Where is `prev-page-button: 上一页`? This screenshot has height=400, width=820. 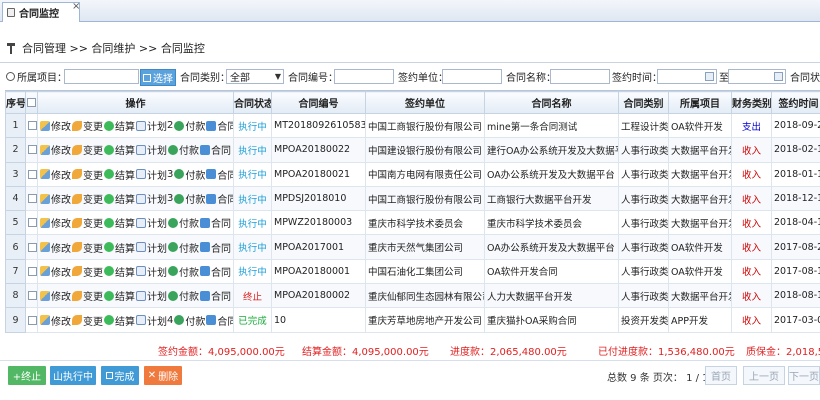 prev-page-button: 上一页 is located at coordinates (764, 375).